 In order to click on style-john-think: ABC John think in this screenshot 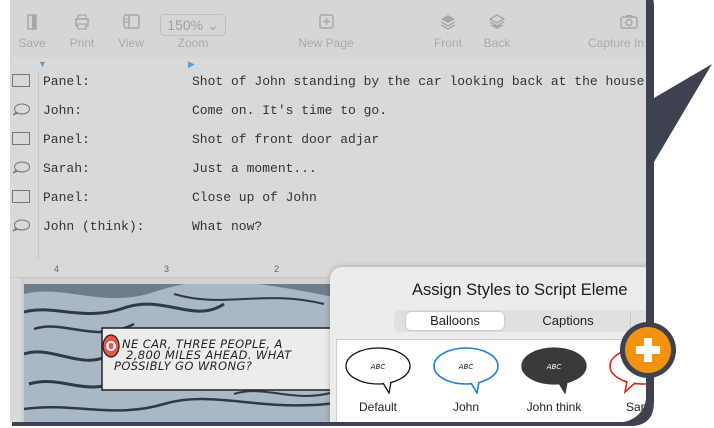, I will do `click(554, 380)`.